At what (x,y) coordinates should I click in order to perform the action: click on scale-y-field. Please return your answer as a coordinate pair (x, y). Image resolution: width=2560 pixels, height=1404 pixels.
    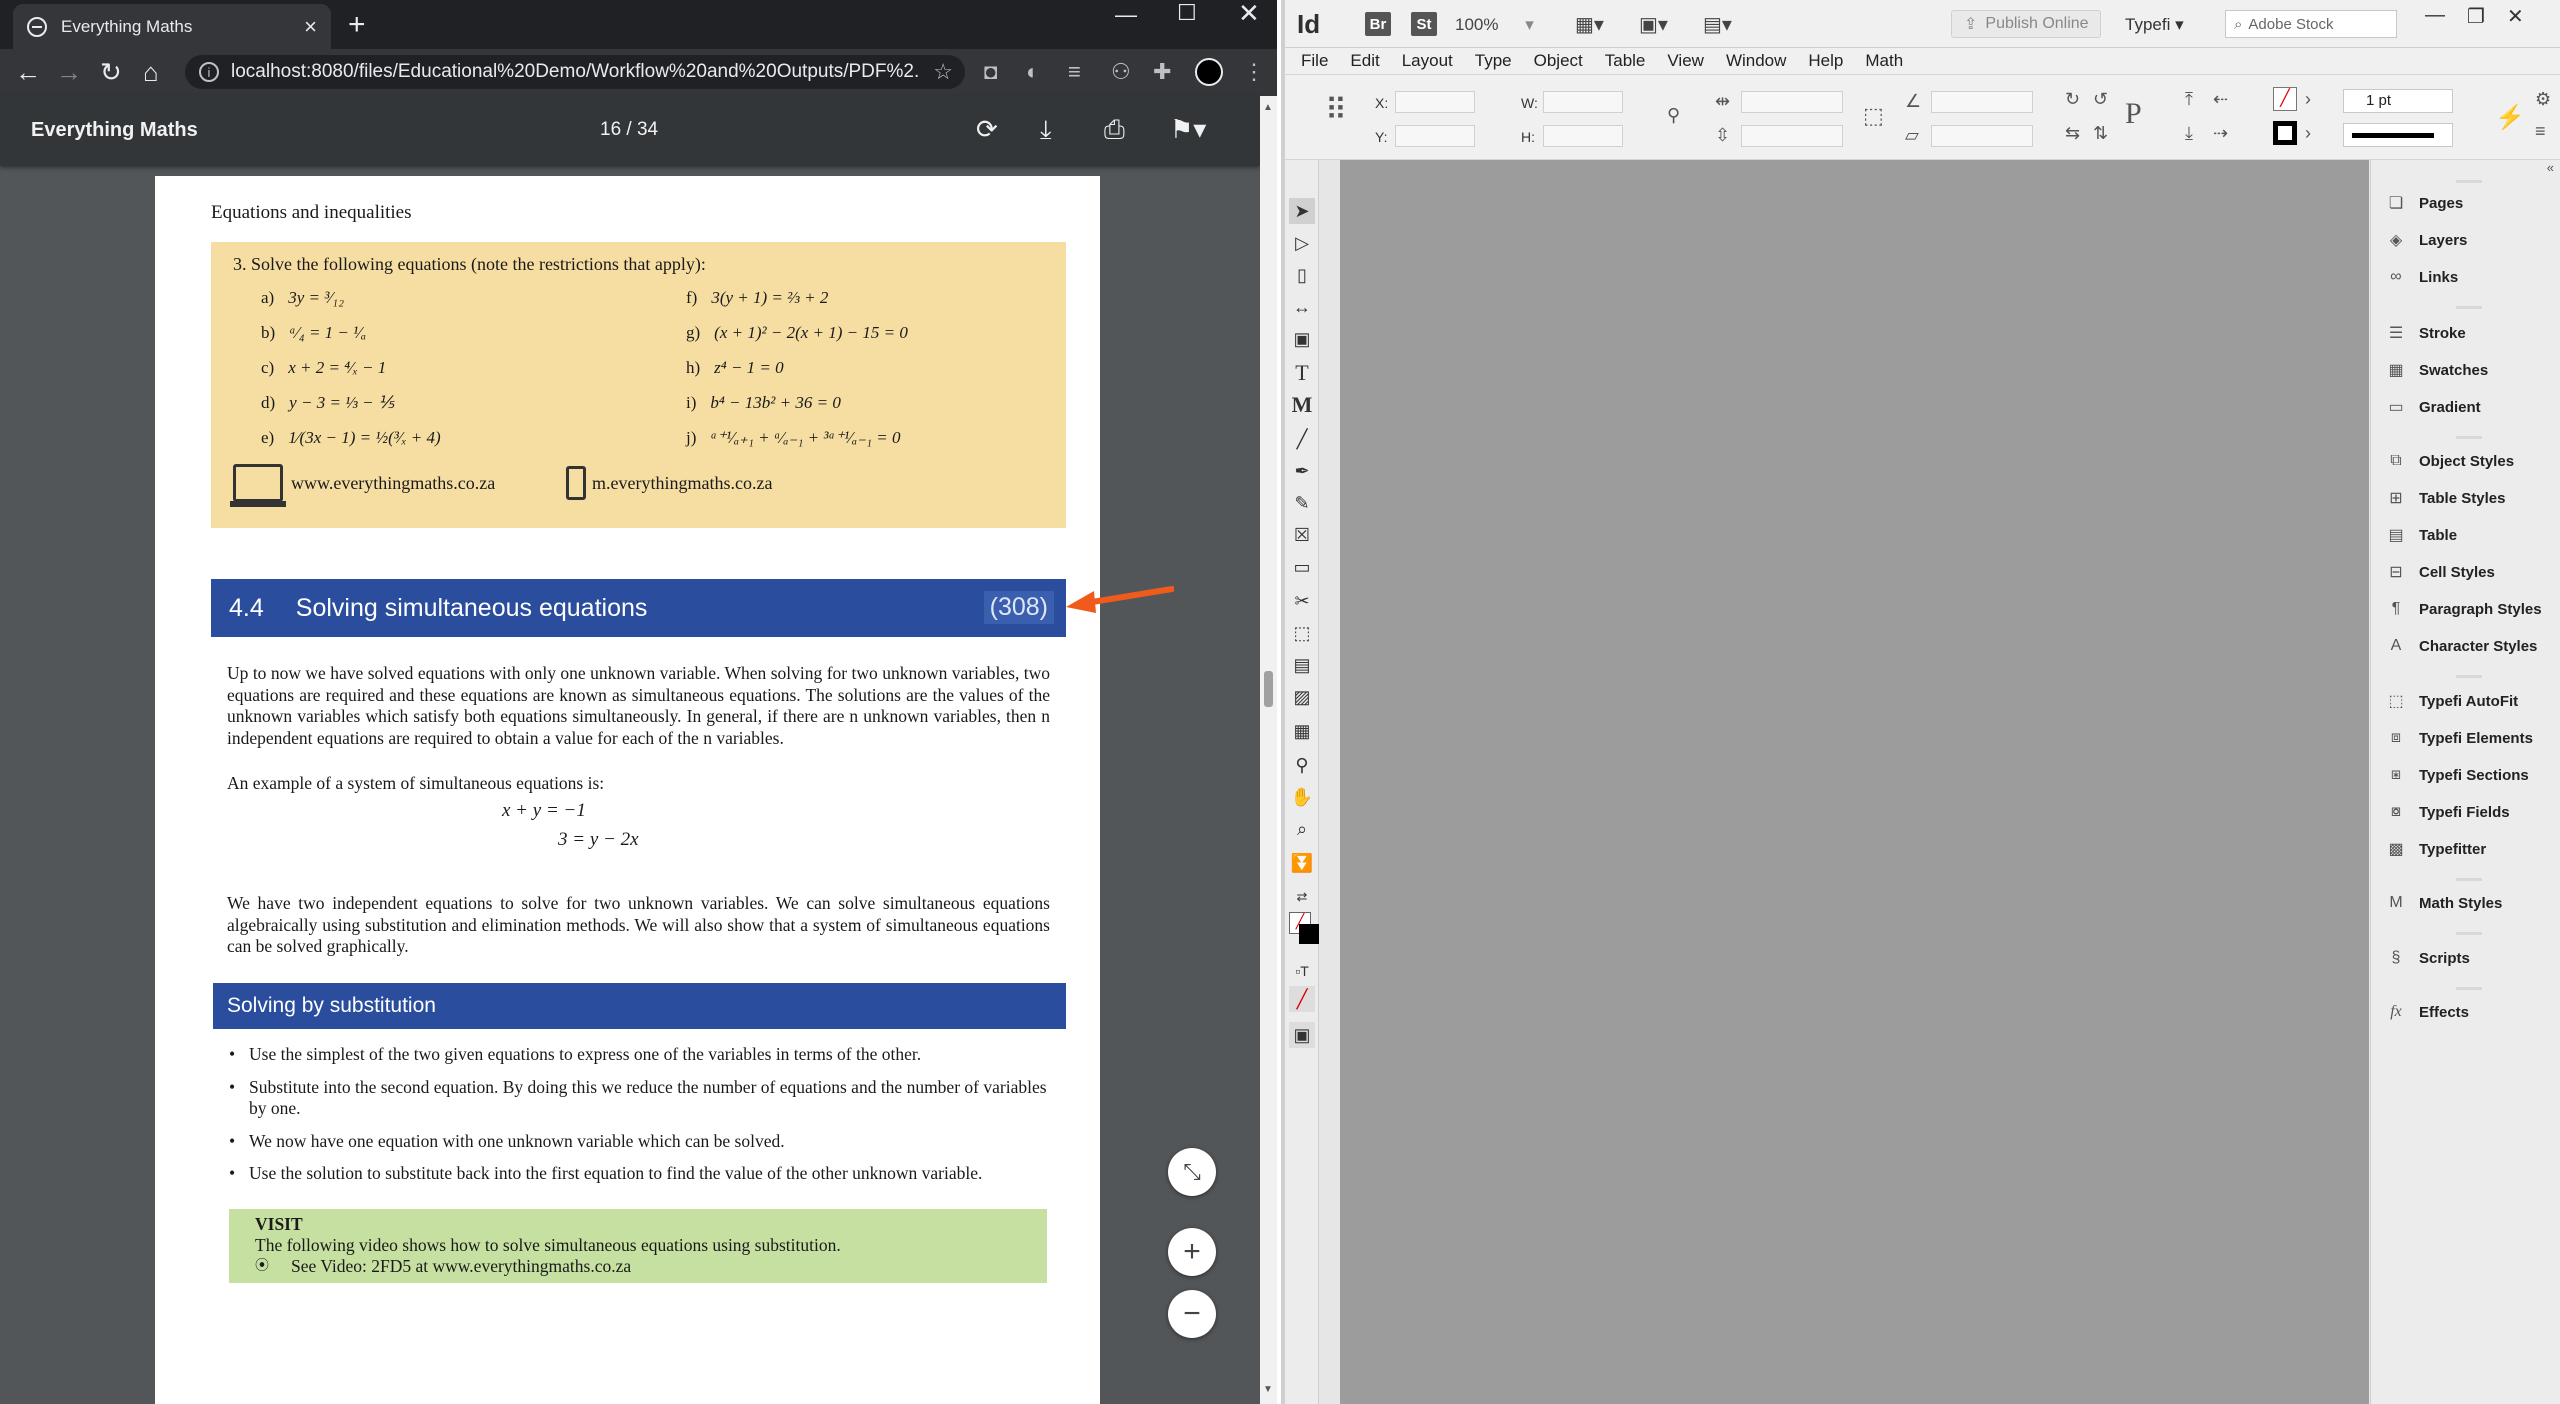
    Looking at the image, I should click on (1792, 136).